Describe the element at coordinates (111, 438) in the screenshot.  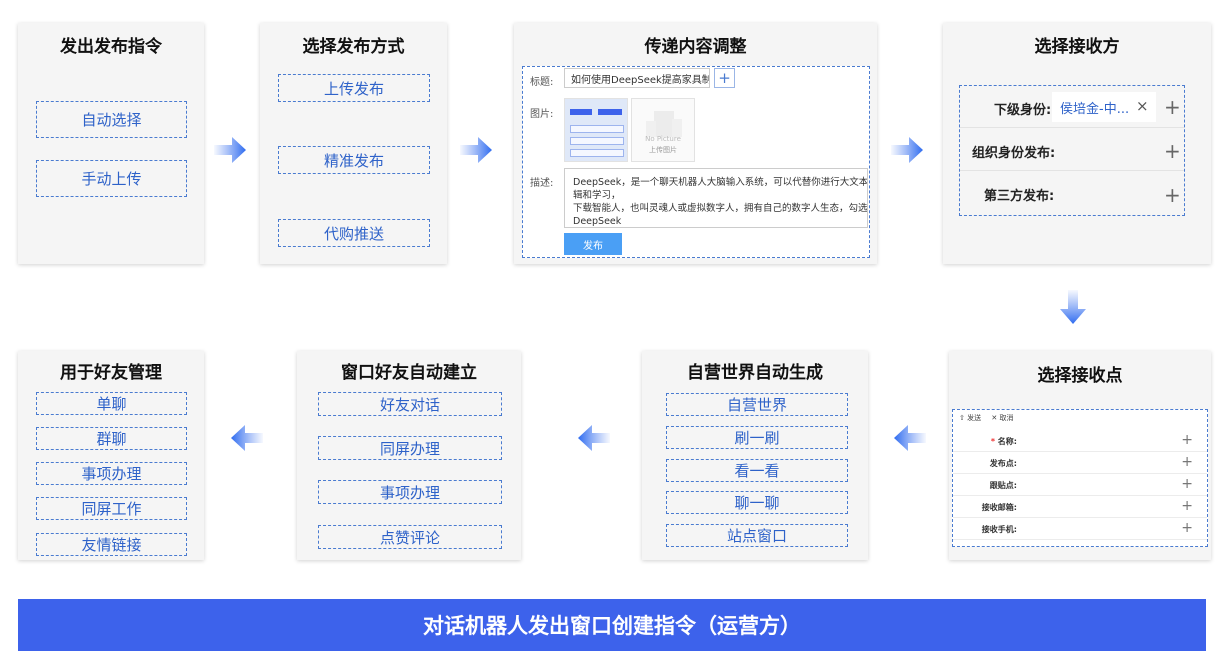
I see `item-group-chat: 群聊` at that location.